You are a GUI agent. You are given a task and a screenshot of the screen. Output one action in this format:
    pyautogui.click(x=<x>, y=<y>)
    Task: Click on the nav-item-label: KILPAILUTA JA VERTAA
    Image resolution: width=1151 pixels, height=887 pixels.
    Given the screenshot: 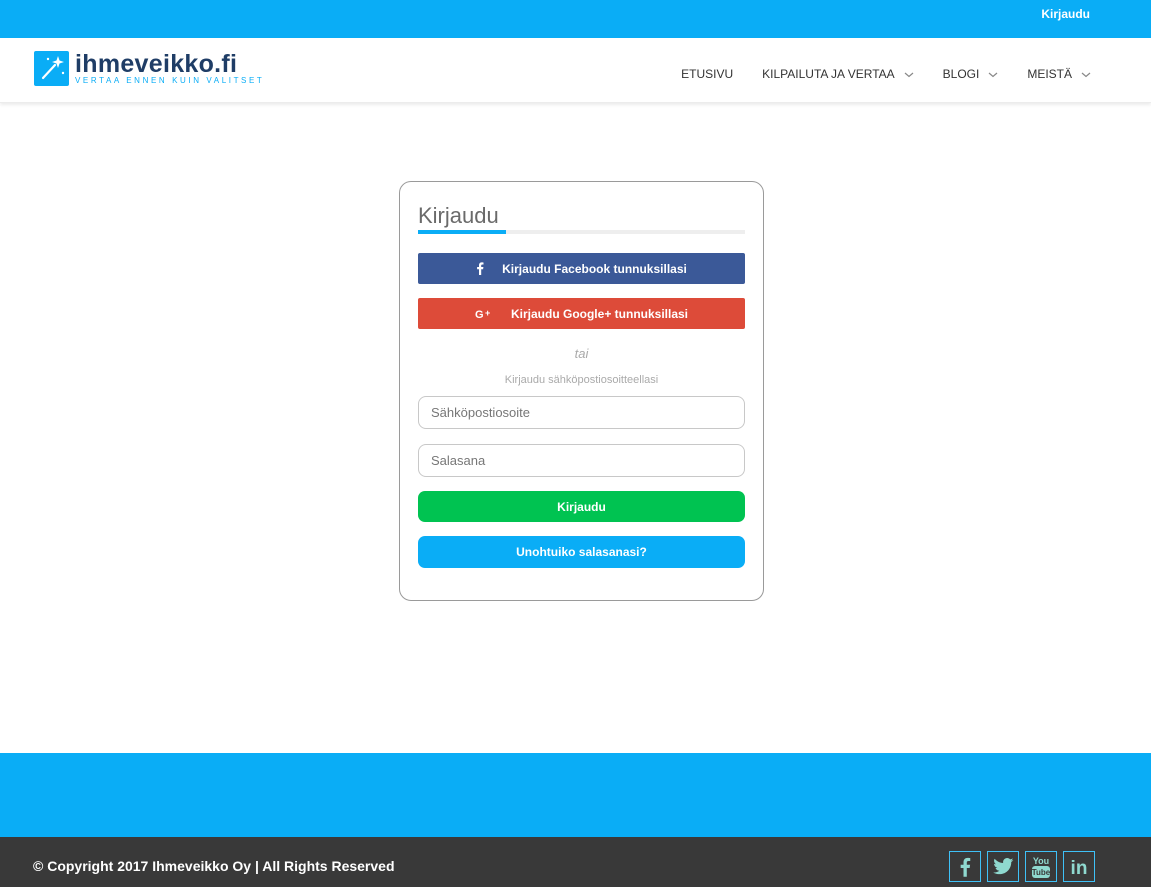 What is the action you would take?
    pyautogui.click(x=828, y=74)
    